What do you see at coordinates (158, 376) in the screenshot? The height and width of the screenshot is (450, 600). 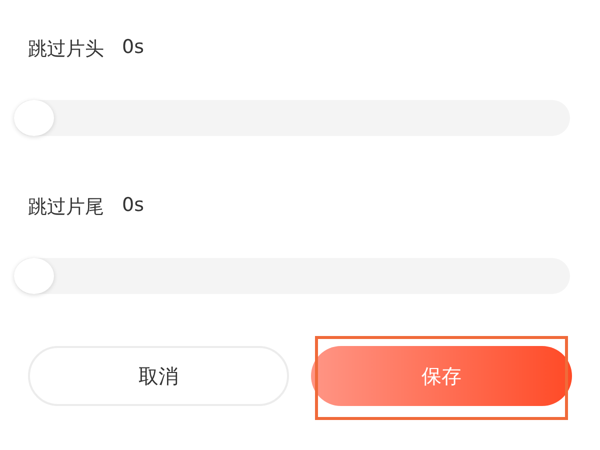 I see `cancel-button: 取消` at bounding box center [158, 376].